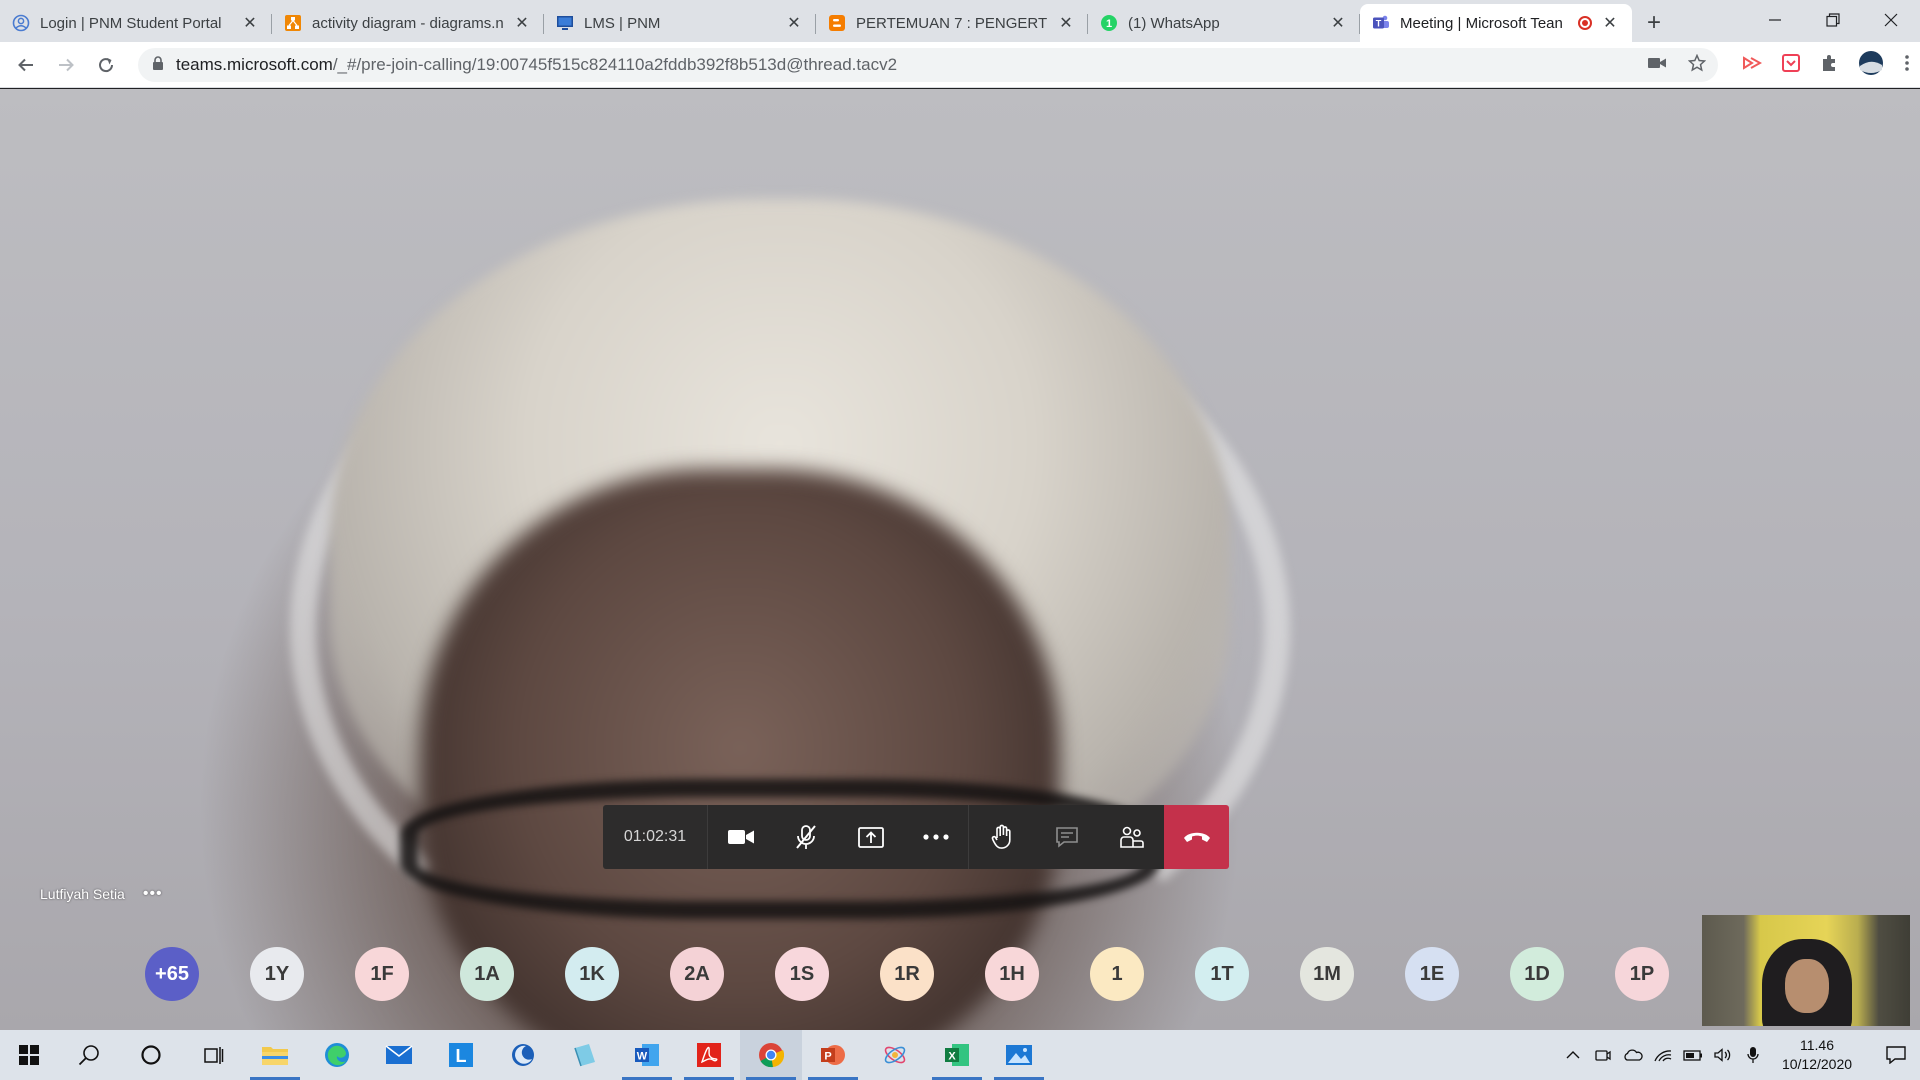 This screenshot has height=1080, width=1920. Describe the element at coordinates (1907, 65) in the screenshot. I see `browser-menu-icon` at that location.